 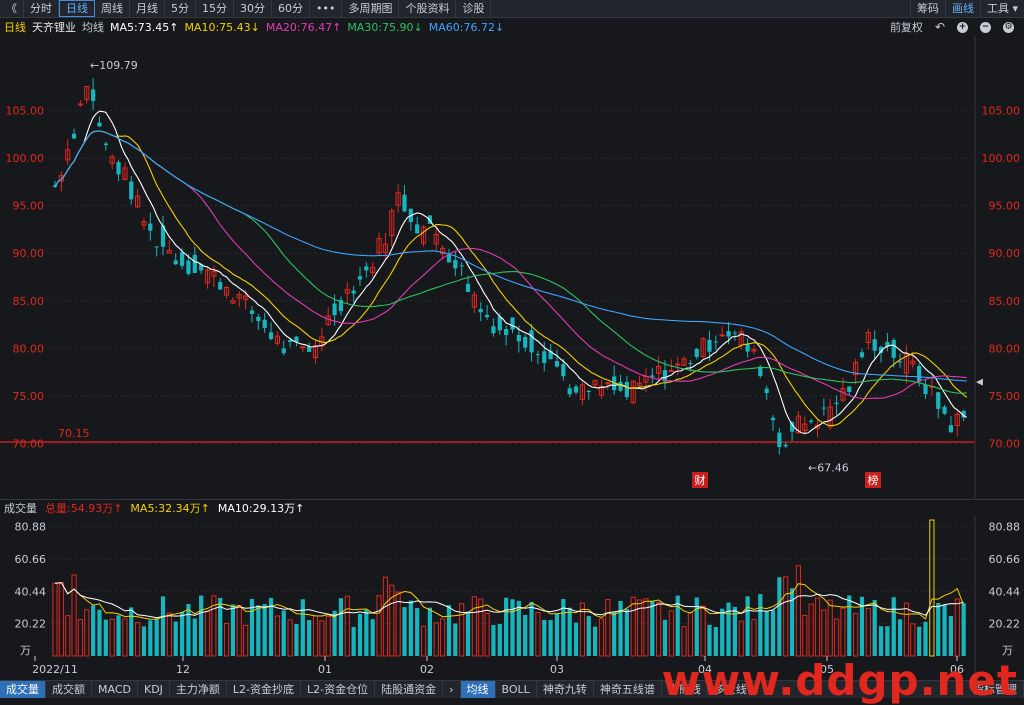 What do you see at coordinates (74, 433) in the screenshot?
I see `reference-line-label: 70.15` at bounding box center [74, 433].